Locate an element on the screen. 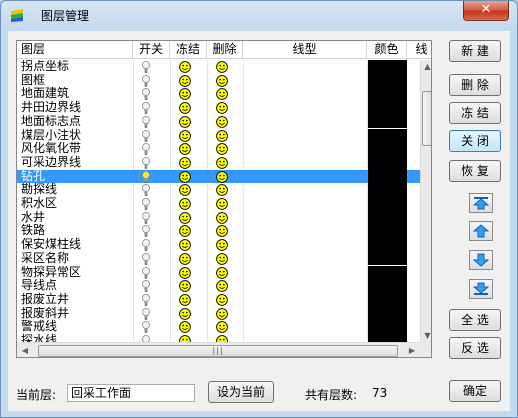 This screenshot has height=418, width=518. list-item: 地面标志点 is located at coordinates (219, 121).